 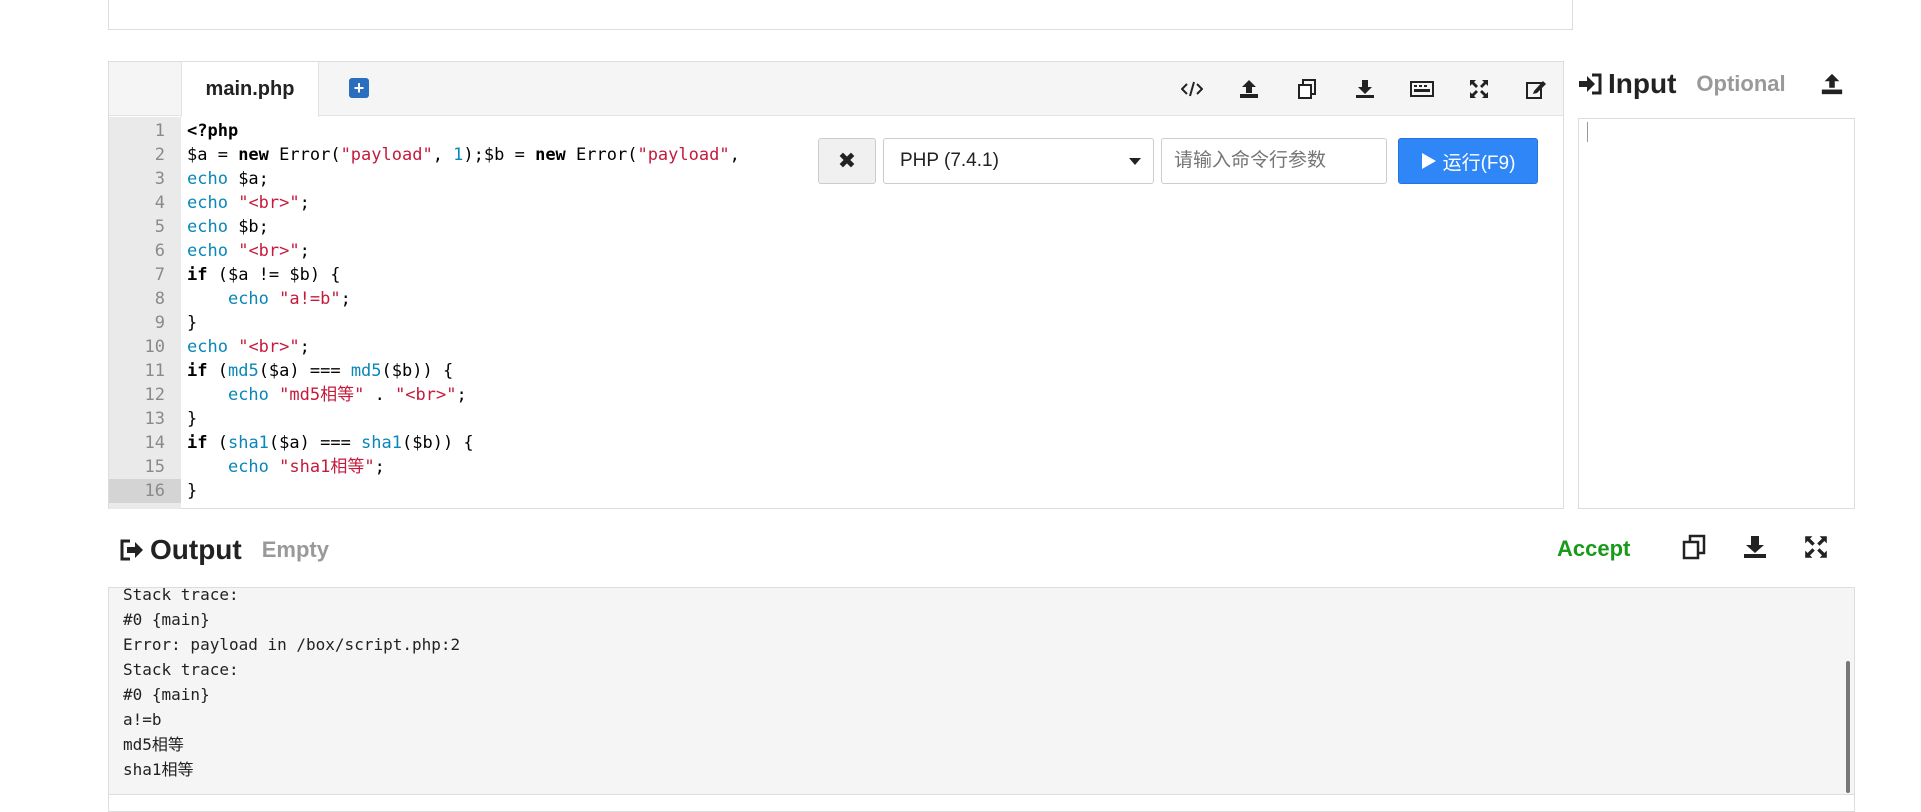 I want to click on code-format-icon, so click(x=1192, y=89).